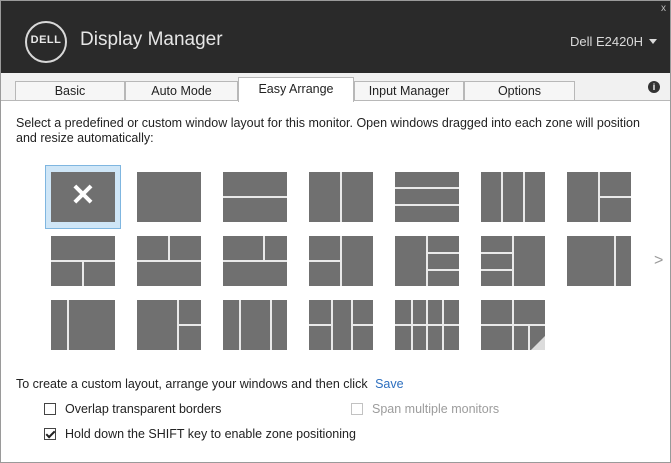  I want to click on overlap-borders-label: Overlap transparent borders, so click(143, 409).